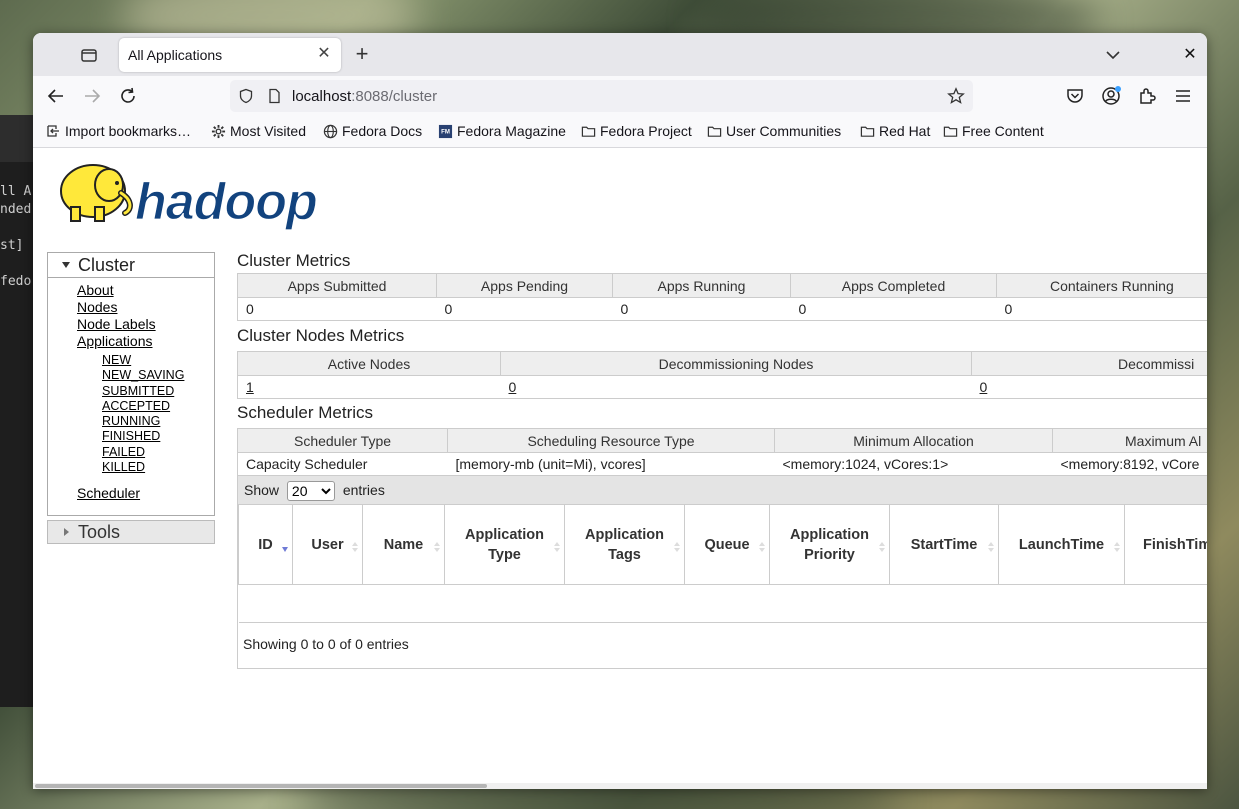  I want to click on forward-button, so click(92, 96).